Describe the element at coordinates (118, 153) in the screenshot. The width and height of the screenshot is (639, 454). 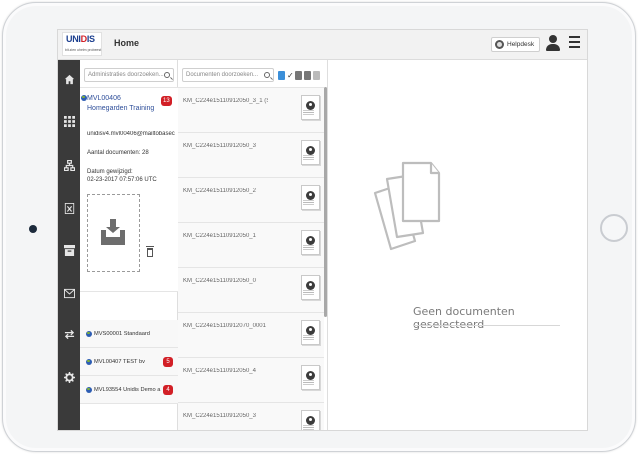
I see `document-count: Aantal documenten: 28` at that location.